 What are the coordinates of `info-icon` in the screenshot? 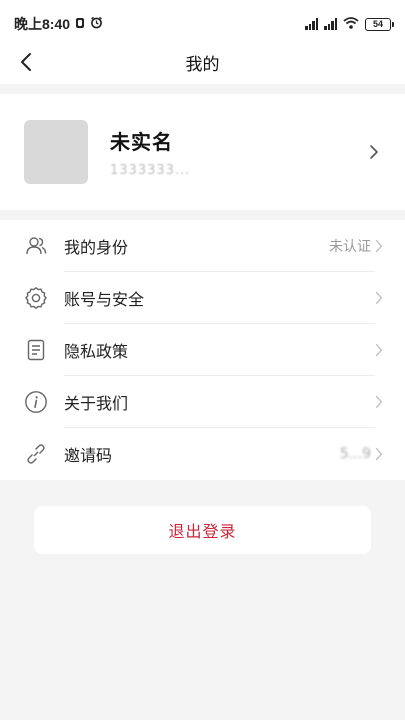 It's located at (36, 402).